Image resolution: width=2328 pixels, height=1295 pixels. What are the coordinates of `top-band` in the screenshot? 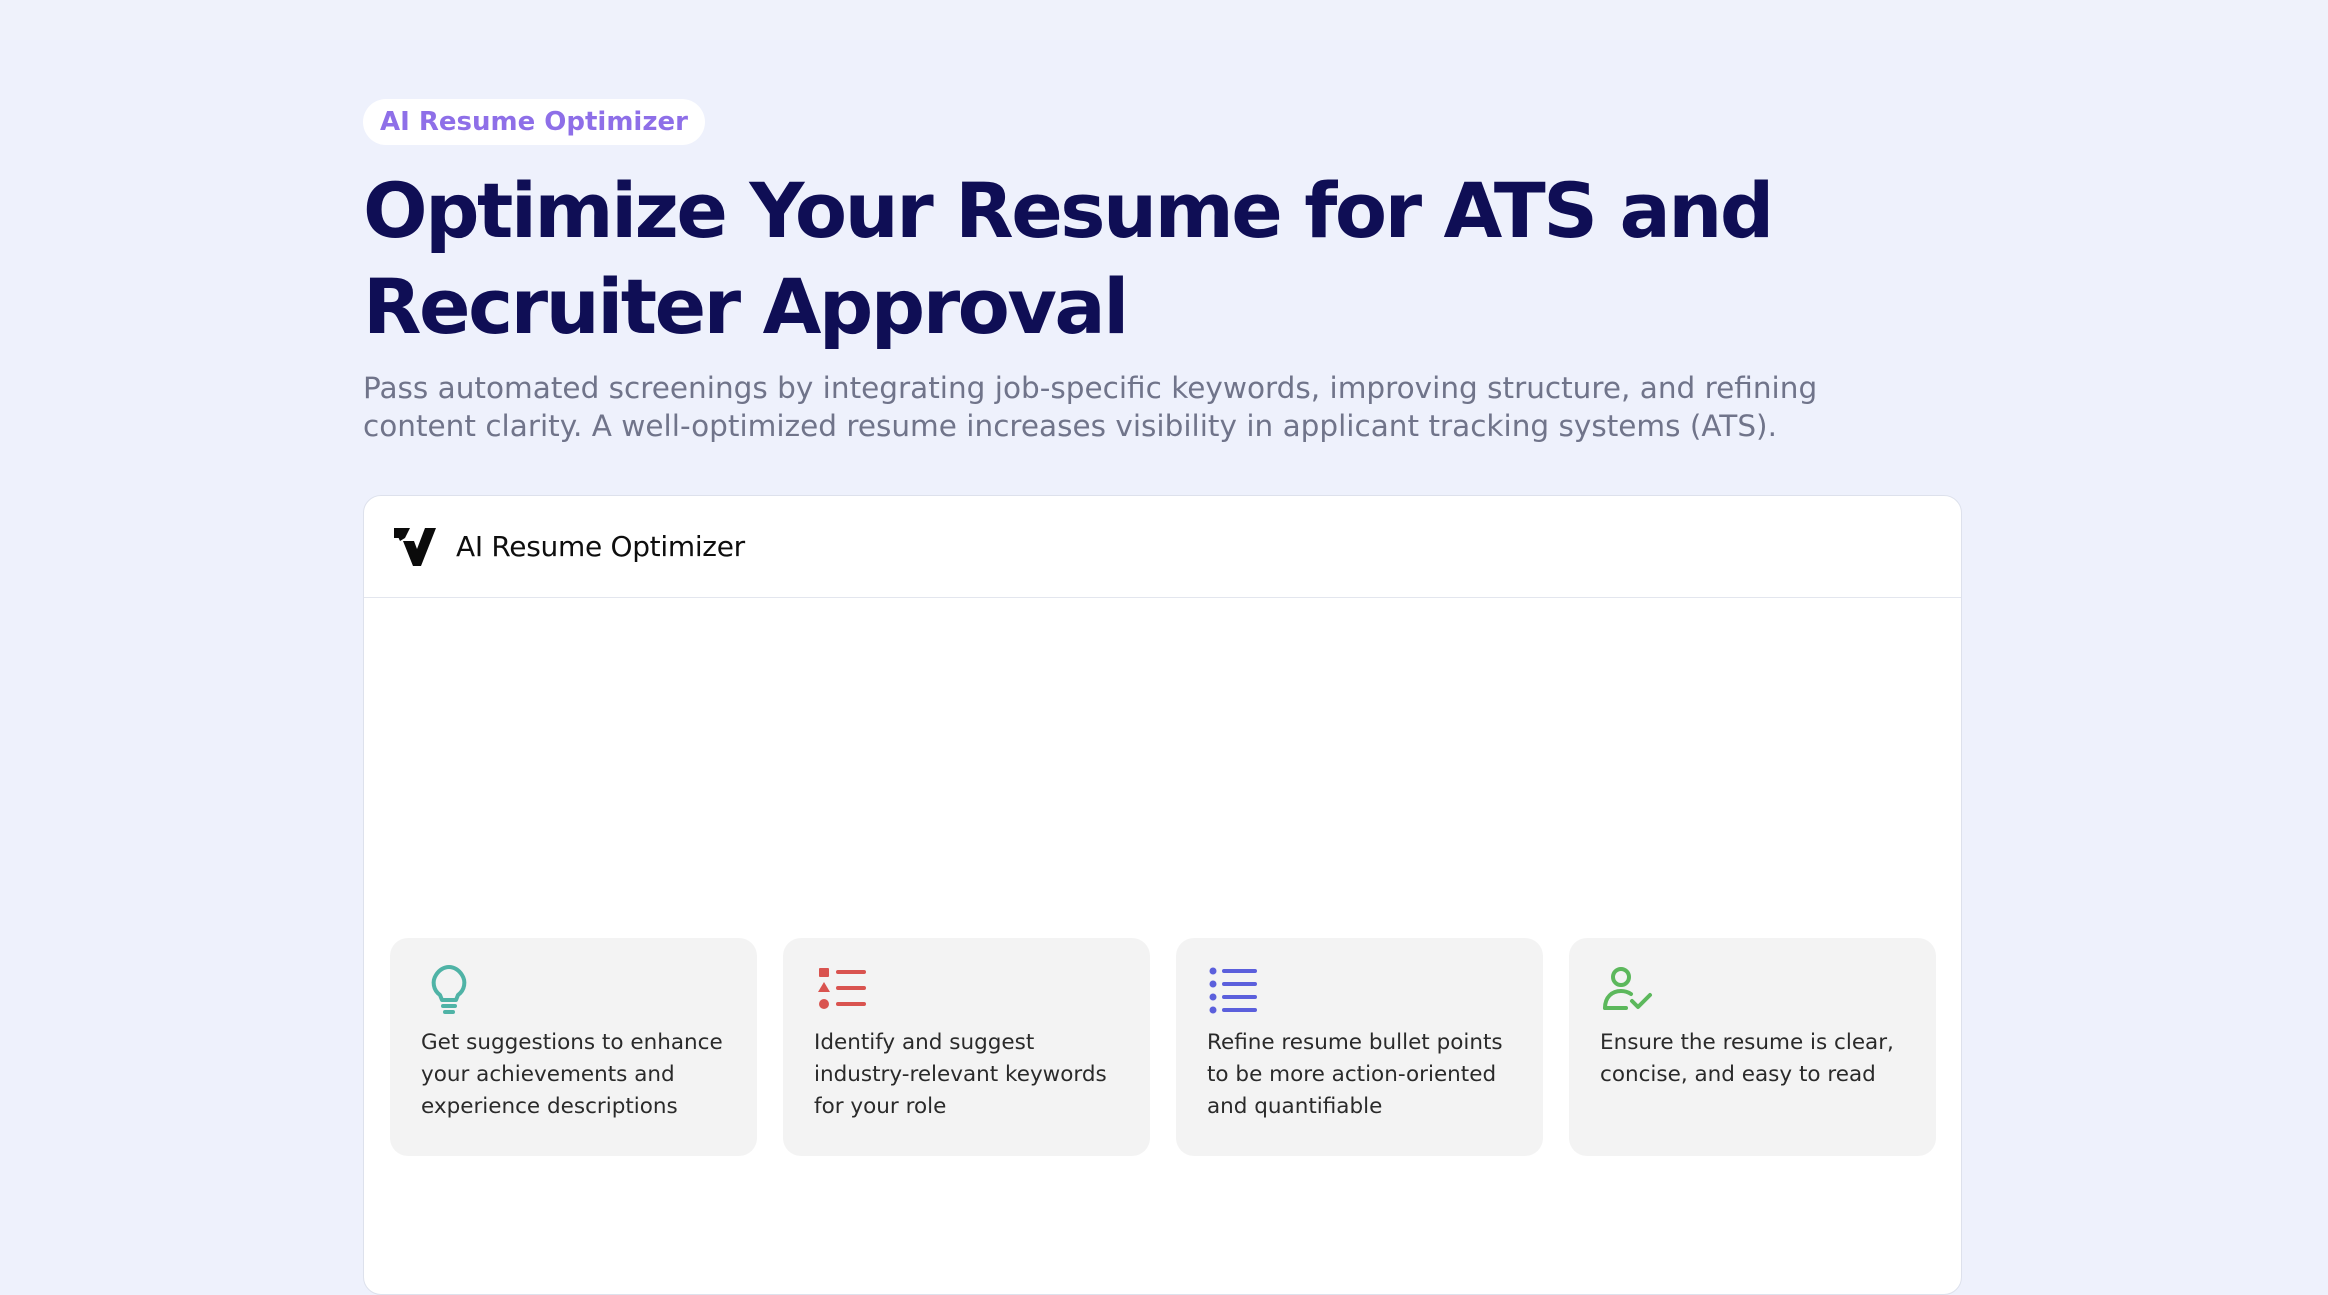 It's located at (1164, 20).